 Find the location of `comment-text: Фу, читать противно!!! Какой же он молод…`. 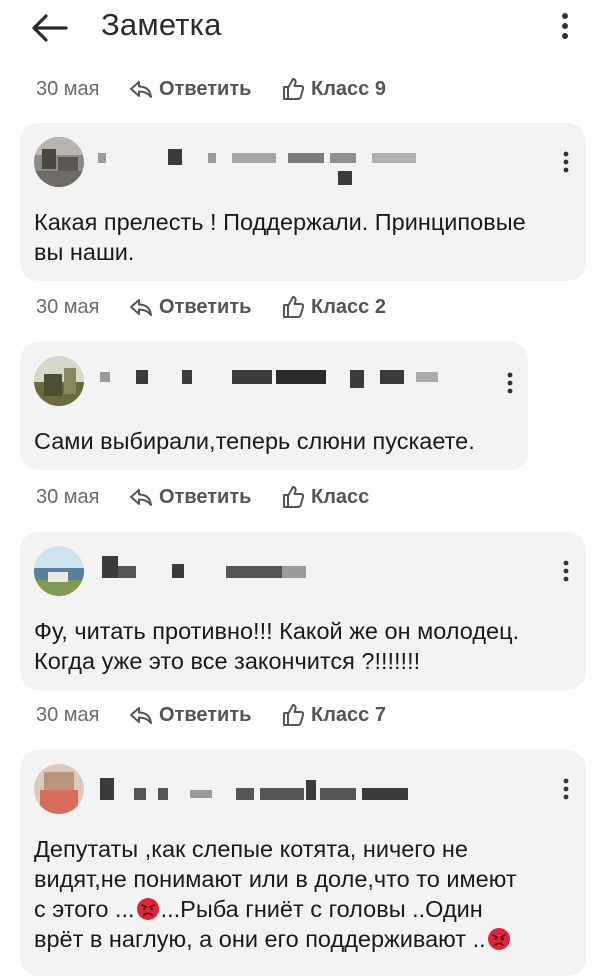

comment-text: Фу, читать противно!!! Какой же он молод… is located at coordinates (277, 646).